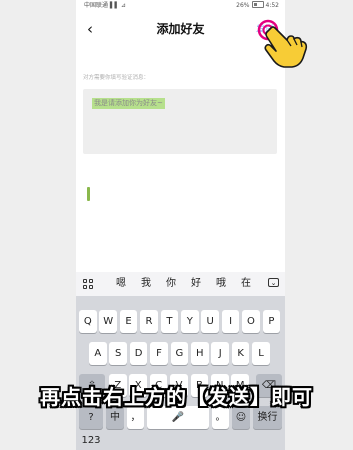 Image resolution: width=353 pixels, height=450 pixels. I want to click on menu-grid-icon, so click(88, 284).